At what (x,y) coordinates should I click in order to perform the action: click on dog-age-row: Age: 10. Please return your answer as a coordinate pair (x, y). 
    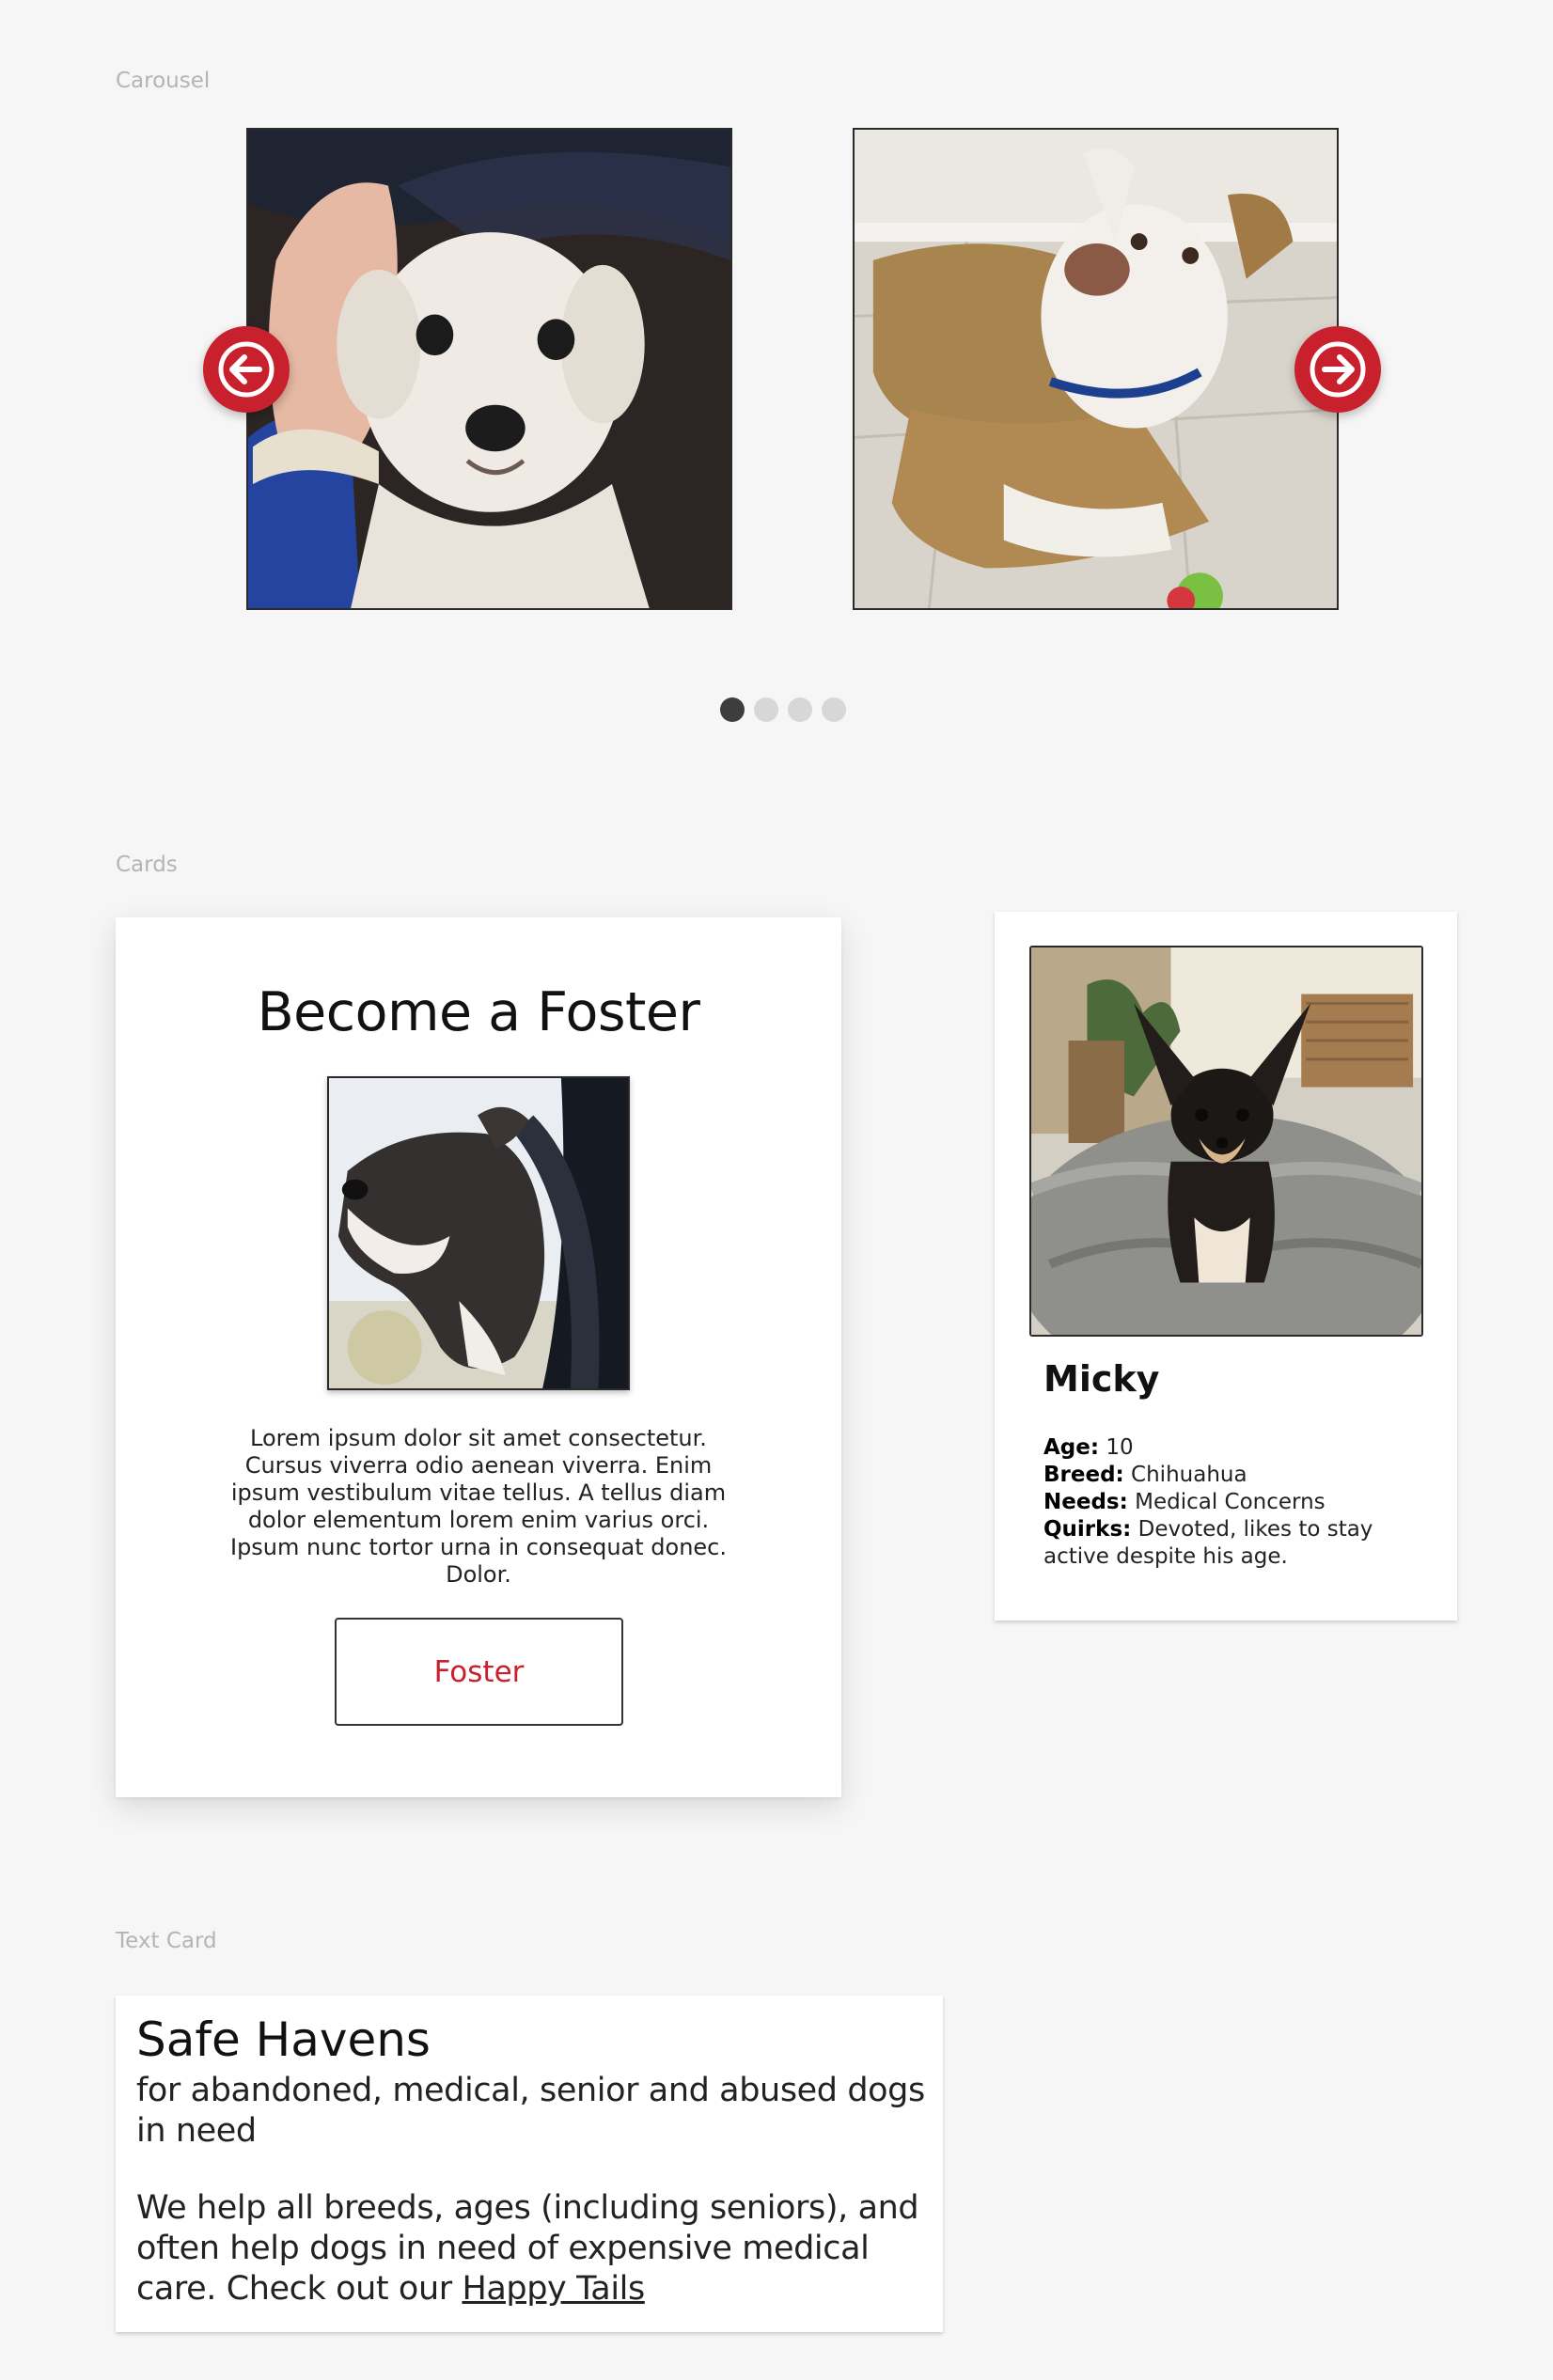
    Looking at the image, I should click on (1231, 1448).